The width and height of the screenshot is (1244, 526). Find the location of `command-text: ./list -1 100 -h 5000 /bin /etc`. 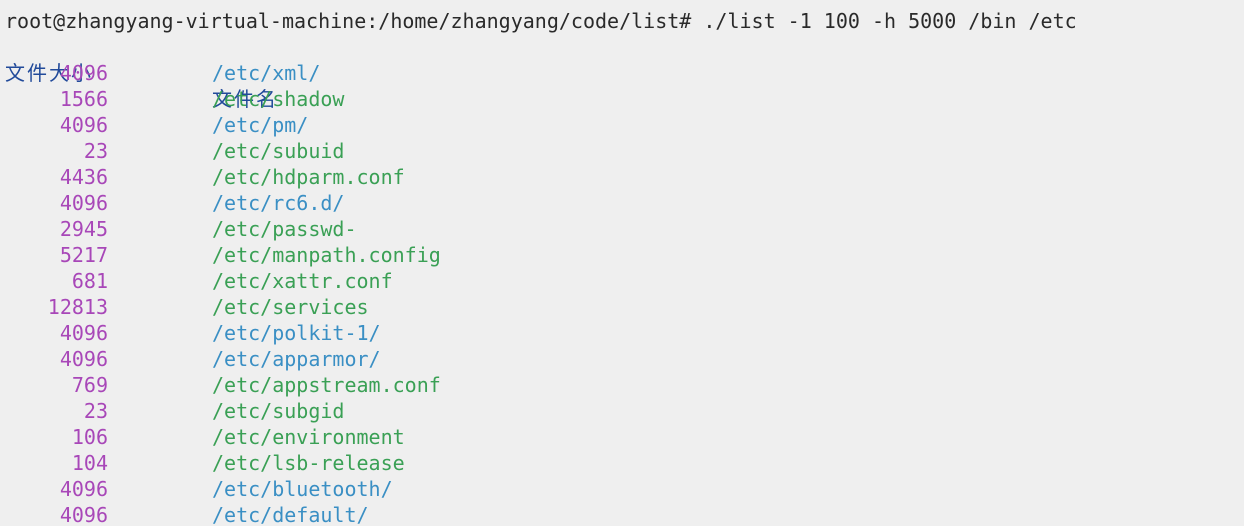

command-text: ./list -1 100 -h 5000 /bin /etc is located at coordinates (890, 21).